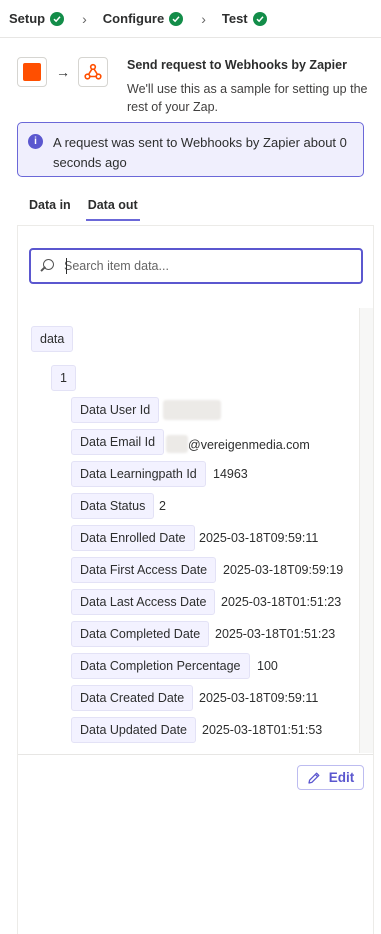 This screenshot has width=381, height=934. What do you see at coordinates (249, 445) in the screenshot?
I see `field-value-text: @vereigenmedia.com` at bounding box center [249, 445].